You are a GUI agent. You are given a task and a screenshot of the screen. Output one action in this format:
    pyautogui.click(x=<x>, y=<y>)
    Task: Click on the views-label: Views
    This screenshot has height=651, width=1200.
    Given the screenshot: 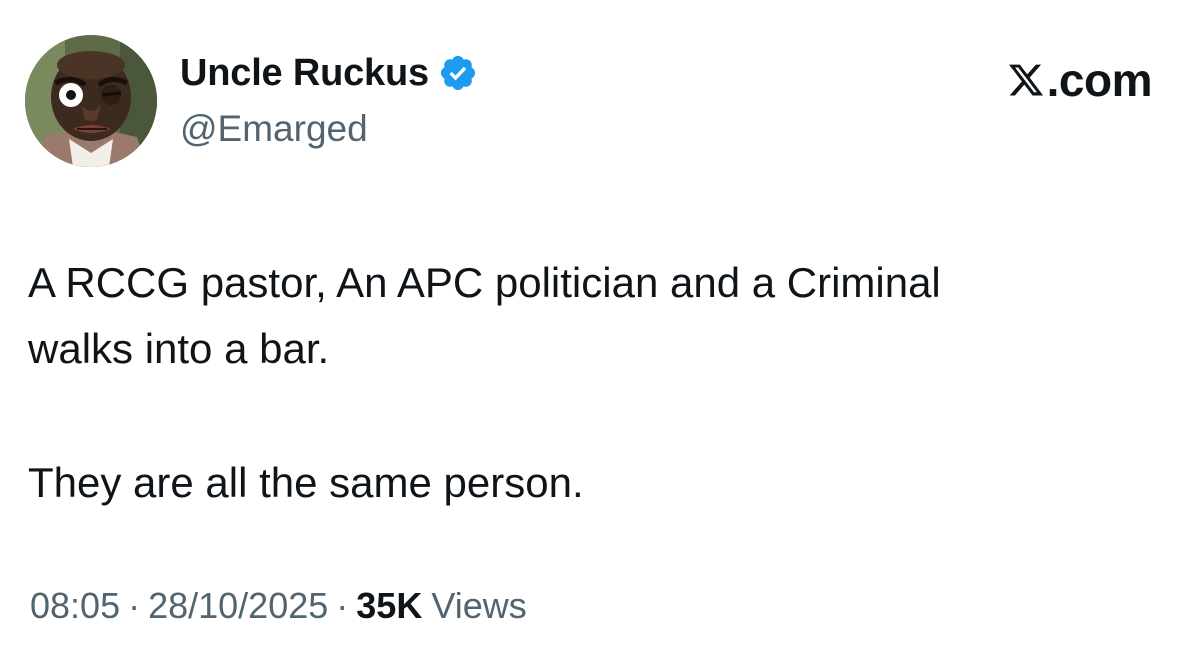 What is the action you would take?
    pyautogui.click(x=479, y=605)
    